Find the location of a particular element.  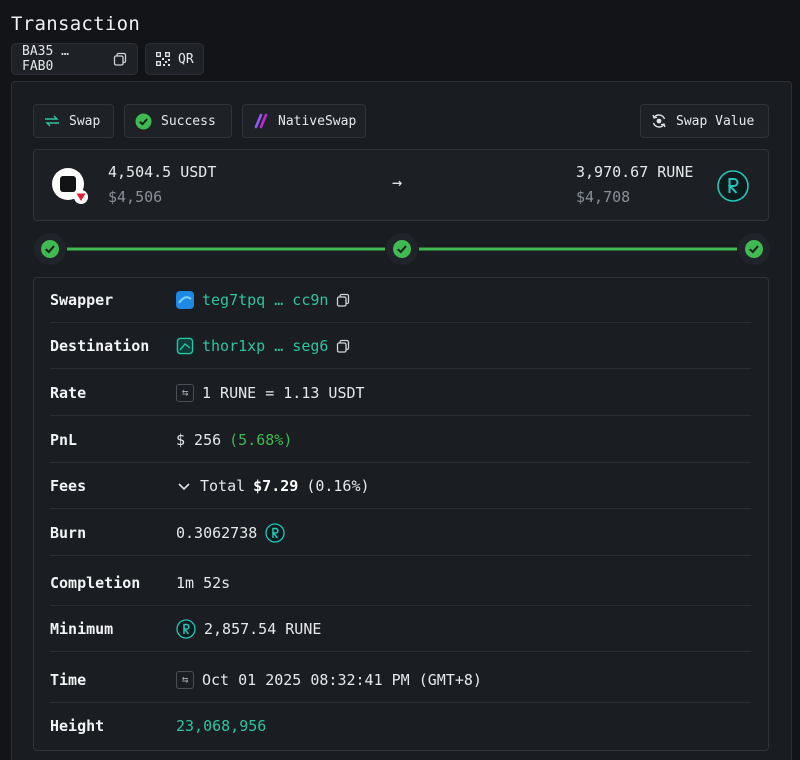

fees-percent: (0.16%) is located at coordinates (338, 485).